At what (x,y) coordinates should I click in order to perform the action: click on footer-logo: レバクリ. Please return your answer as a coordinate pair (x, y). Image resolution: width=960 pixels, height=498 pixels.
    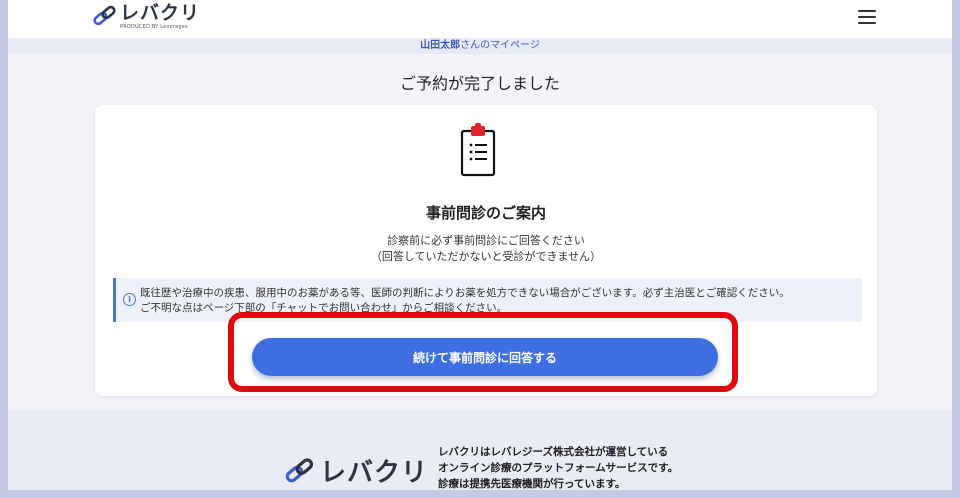
    Looking at the image, I should click on (356, 470).